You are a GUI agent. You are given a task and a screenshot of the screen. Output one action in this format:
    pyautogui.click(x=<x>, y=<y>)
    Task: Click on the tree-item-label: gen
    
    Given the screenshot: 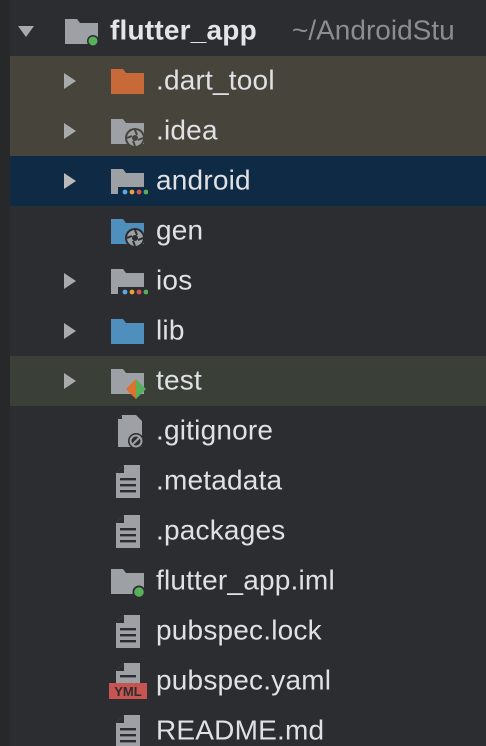 What is the action you would take?
    pyautogui.click(x=180, y=230)
    